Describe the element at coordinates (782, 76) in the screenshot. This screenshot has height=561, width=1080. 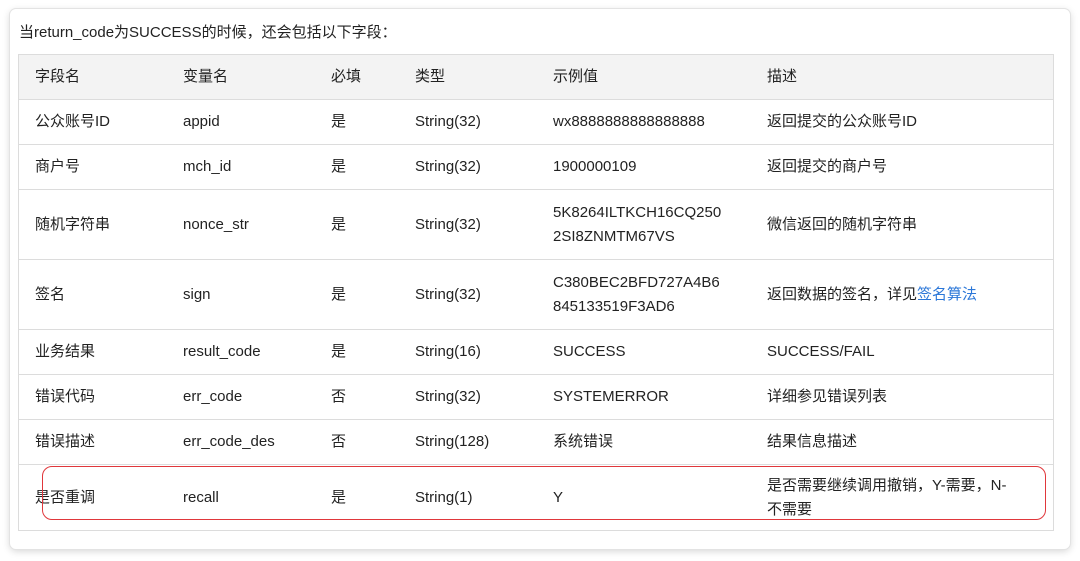
I see `header-description: 描述` at that location.